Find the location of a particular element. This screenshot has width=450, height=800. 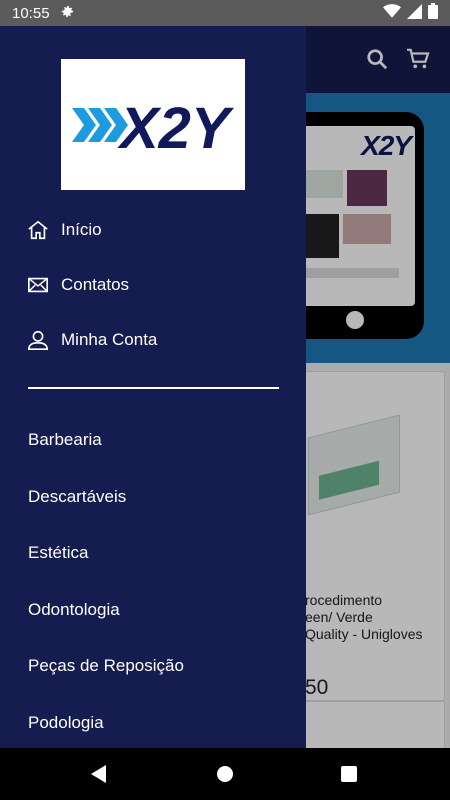

signal-icon is located at coordinates (414, 13).